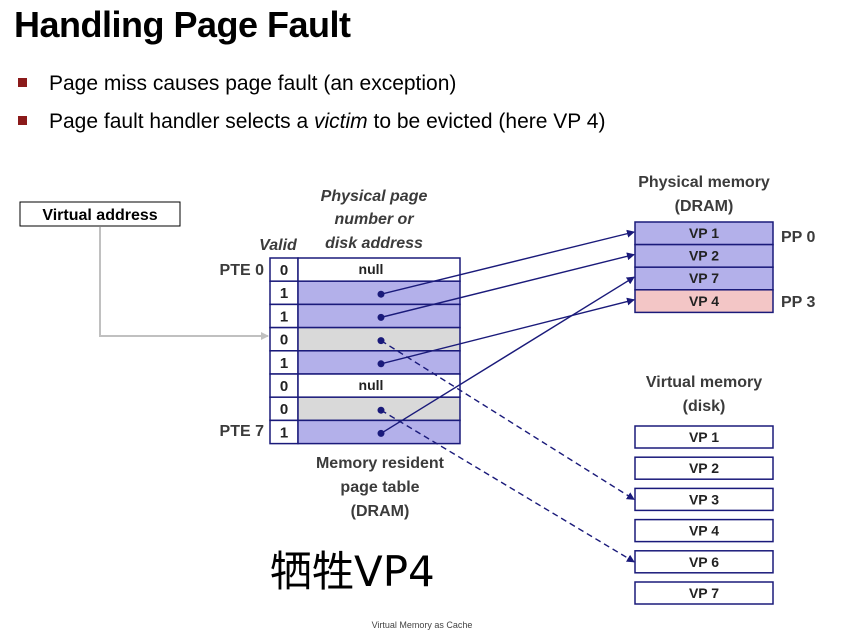 The width and height of the screenshot is (844, 634). Describe the element at coordinates (352, 571) in the screenshot. I see `victim-annotation: 牺牲VP4` at that location.